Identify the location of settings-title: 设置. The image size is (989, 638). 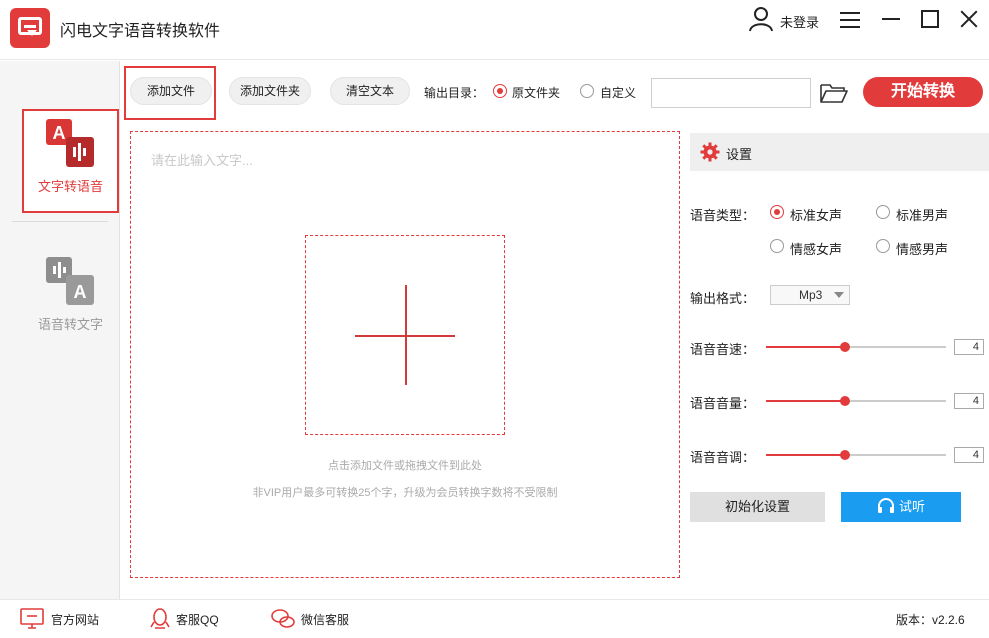
(739, 153).